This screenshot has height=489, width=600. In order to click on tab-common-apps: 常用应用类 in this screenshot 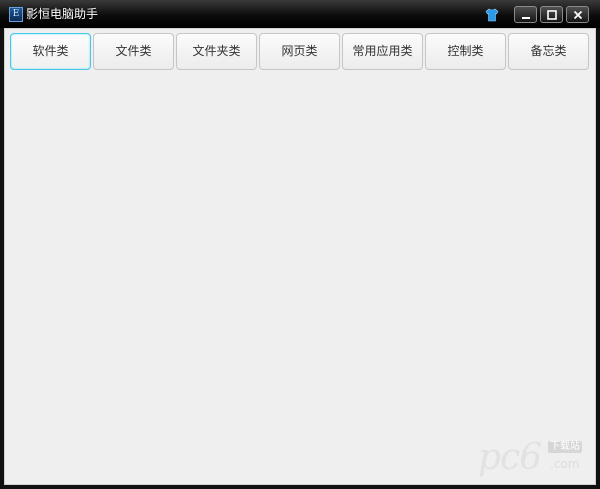, I will do `click(382, 51)`.